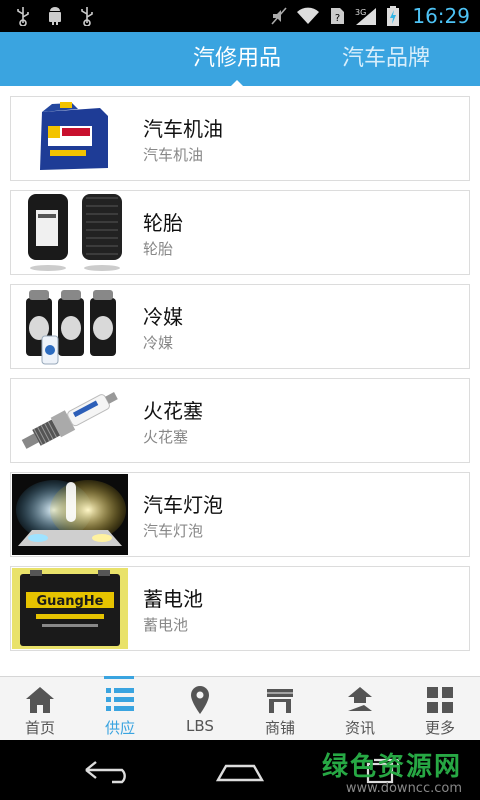  Describe the element at coordinates (279, 728) in the screenshot. I see `nav-label: 商铺` at that location.